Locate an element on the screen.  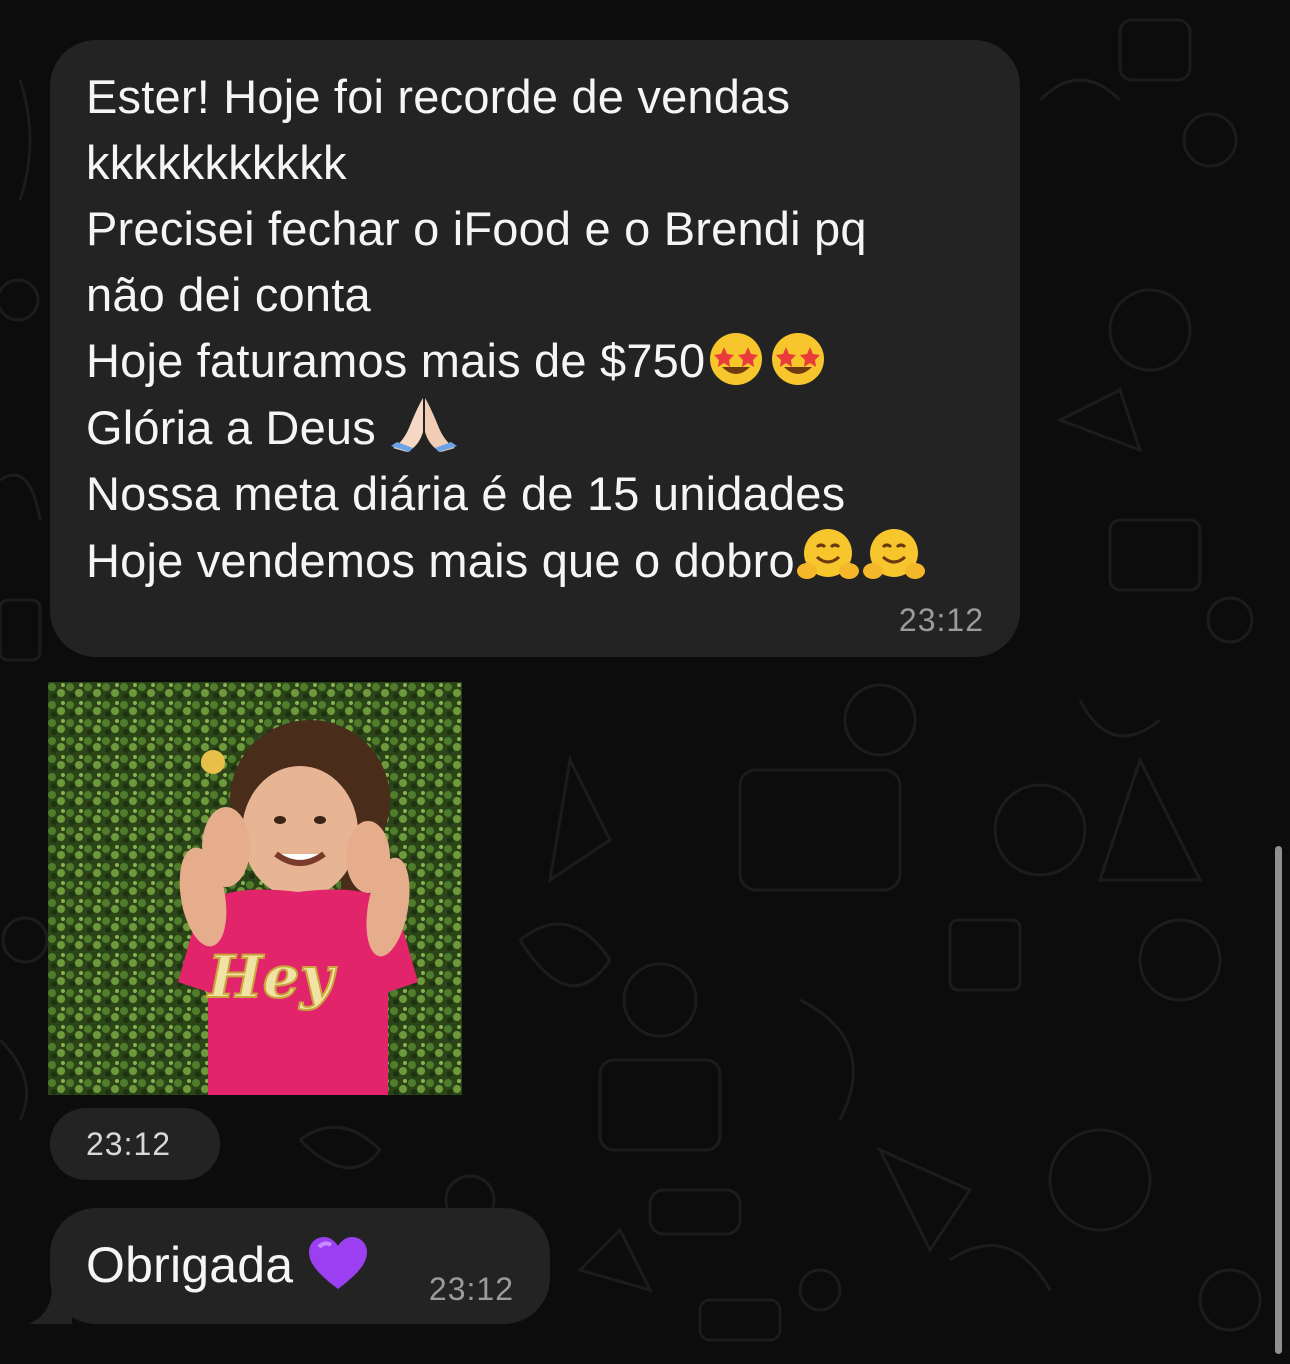
child-photo: Hey is located at coordinates (255, 888).